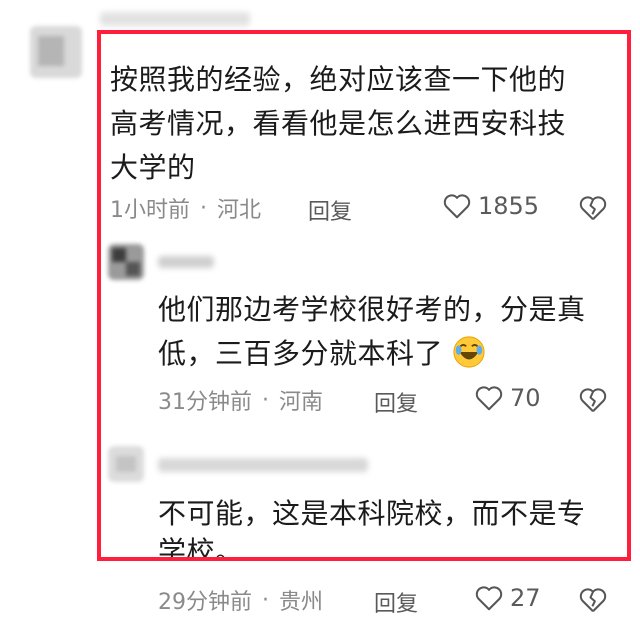 The image size is (640, 627). Describe the element at coordinates (507, 598) in the screenshot. I see `like-button: 27` at that location.